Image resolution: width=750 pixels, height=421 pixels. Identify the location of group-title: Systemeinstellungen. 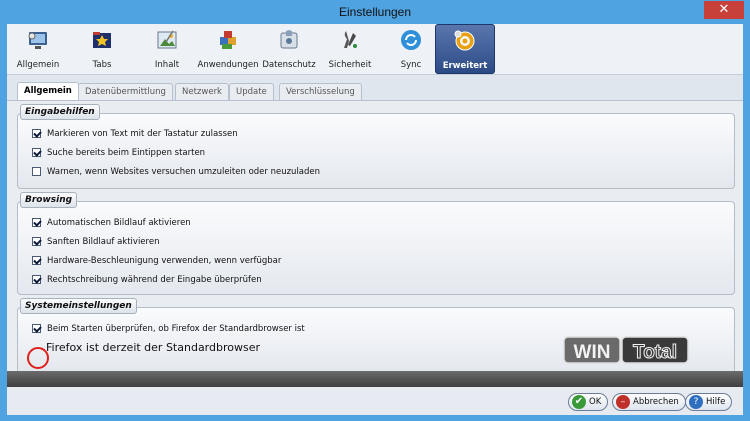
(78, 306).